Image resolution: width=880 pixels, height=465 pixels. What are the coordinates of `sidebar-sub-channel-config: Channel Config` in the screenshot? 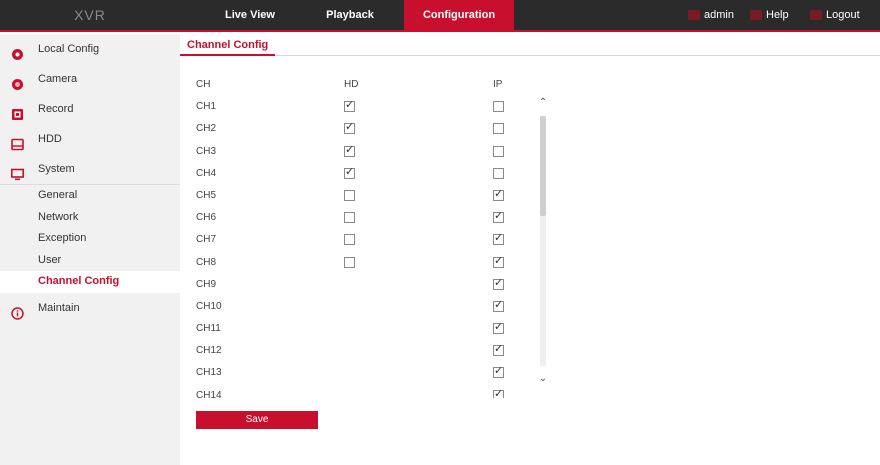 It's located at (90, 282).